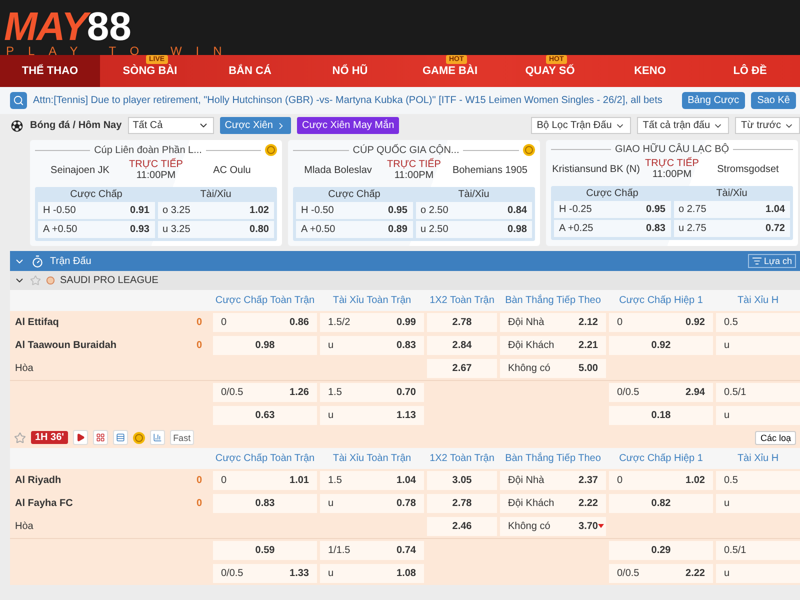 This screenshot has width=800, height=600. I want to click on notice-button: Bảng Cược, so click(714, 100).